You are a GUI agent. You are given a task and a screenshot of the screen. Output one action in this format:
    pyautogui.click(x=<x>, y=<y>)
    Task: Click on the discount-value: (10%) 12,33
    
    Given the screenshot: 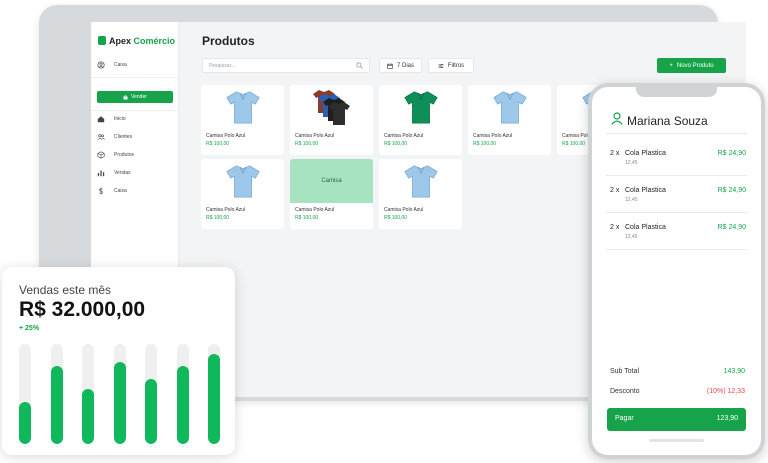 What is the action you would take?
    pyautogui.click(x=725, y=391)
    